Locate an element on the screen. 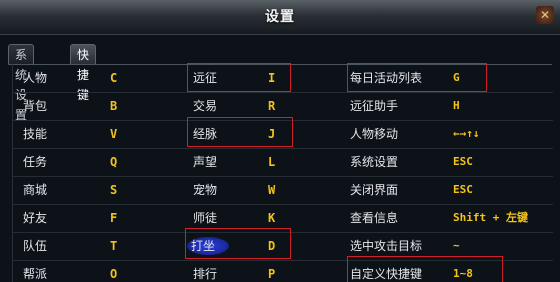  action-label: 技能 is located at coordinates (35, 134).